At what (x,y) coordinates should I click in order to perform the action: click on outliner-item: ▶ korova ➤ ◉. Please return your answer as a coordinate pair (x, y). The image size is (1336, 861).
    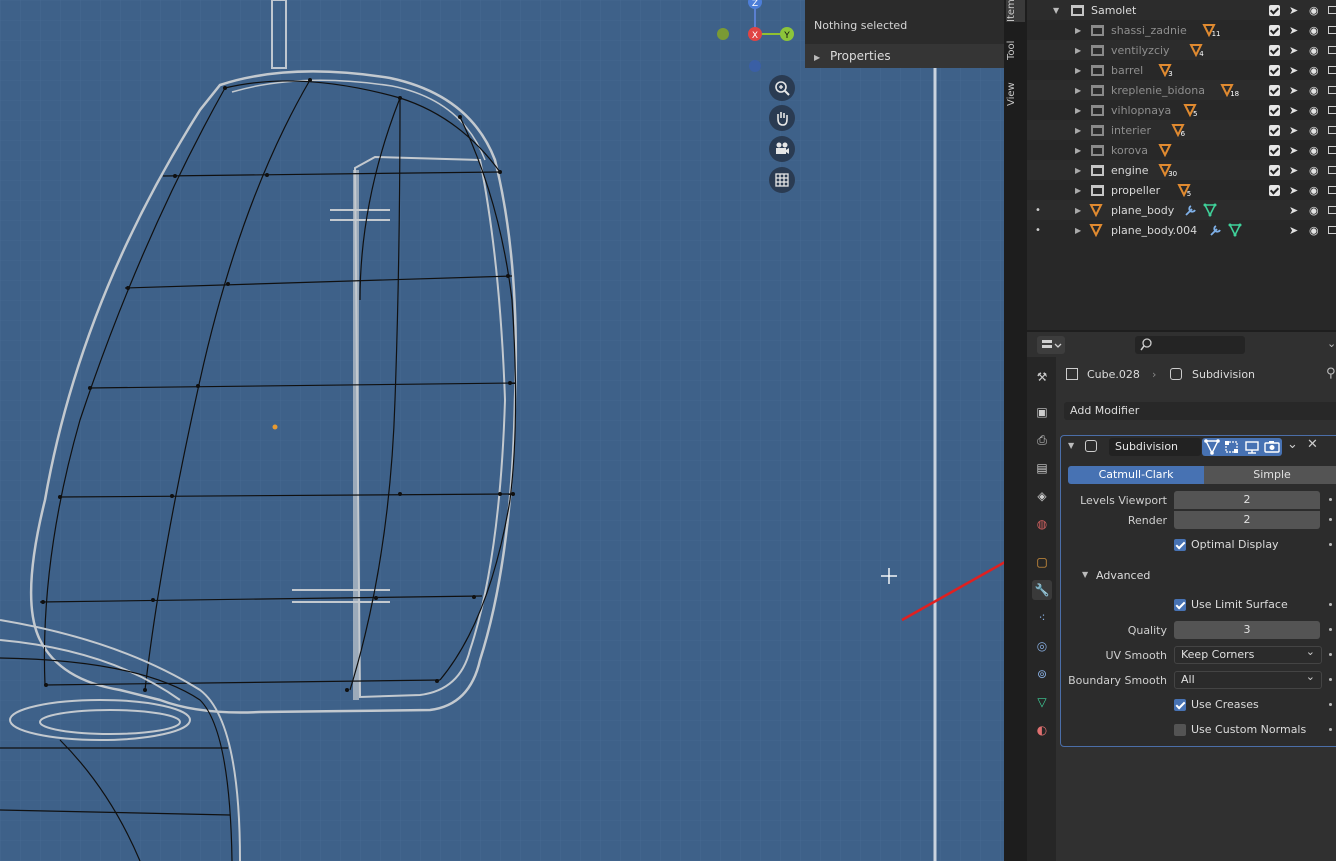
    Looking at the image, I should click on (1181, 150).